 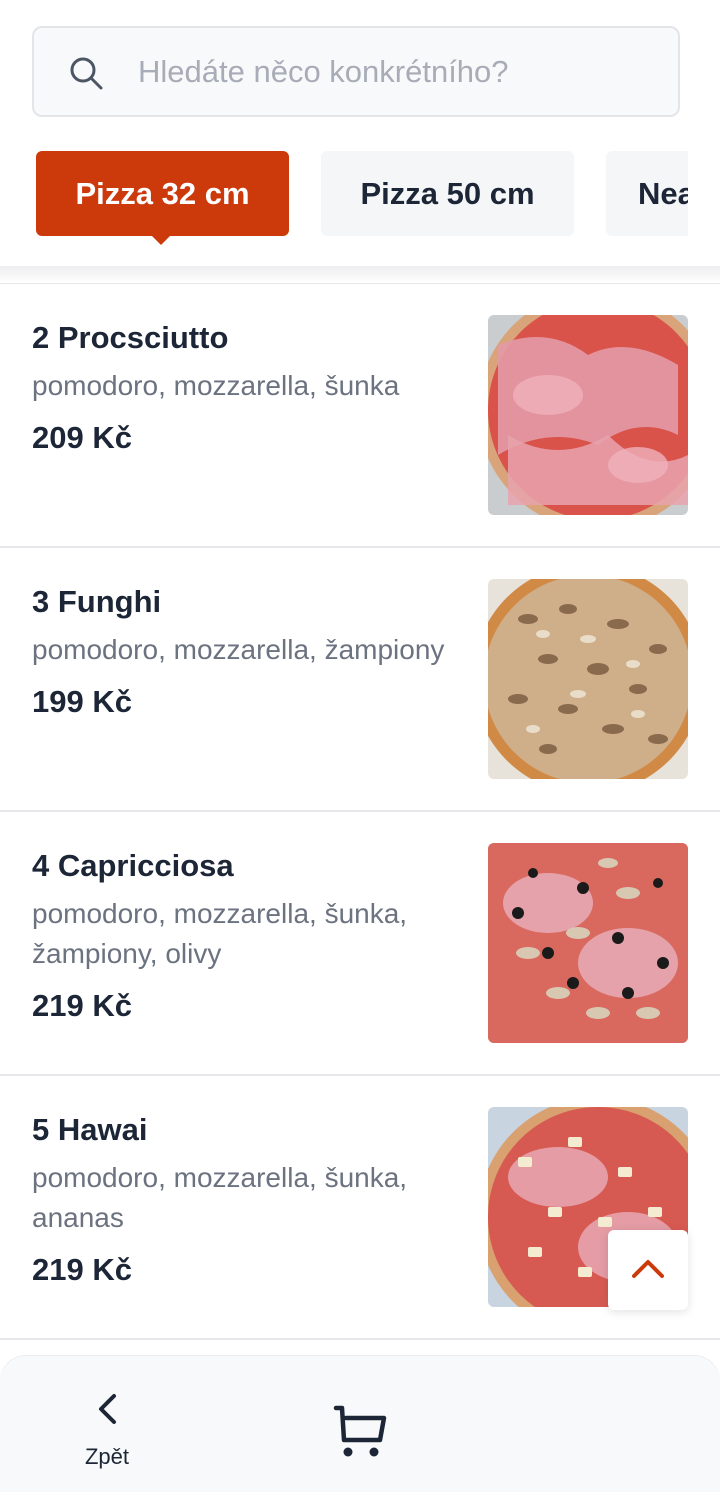 I want to click on item-name: 5 Hawai, so click(x=90, y=1129).